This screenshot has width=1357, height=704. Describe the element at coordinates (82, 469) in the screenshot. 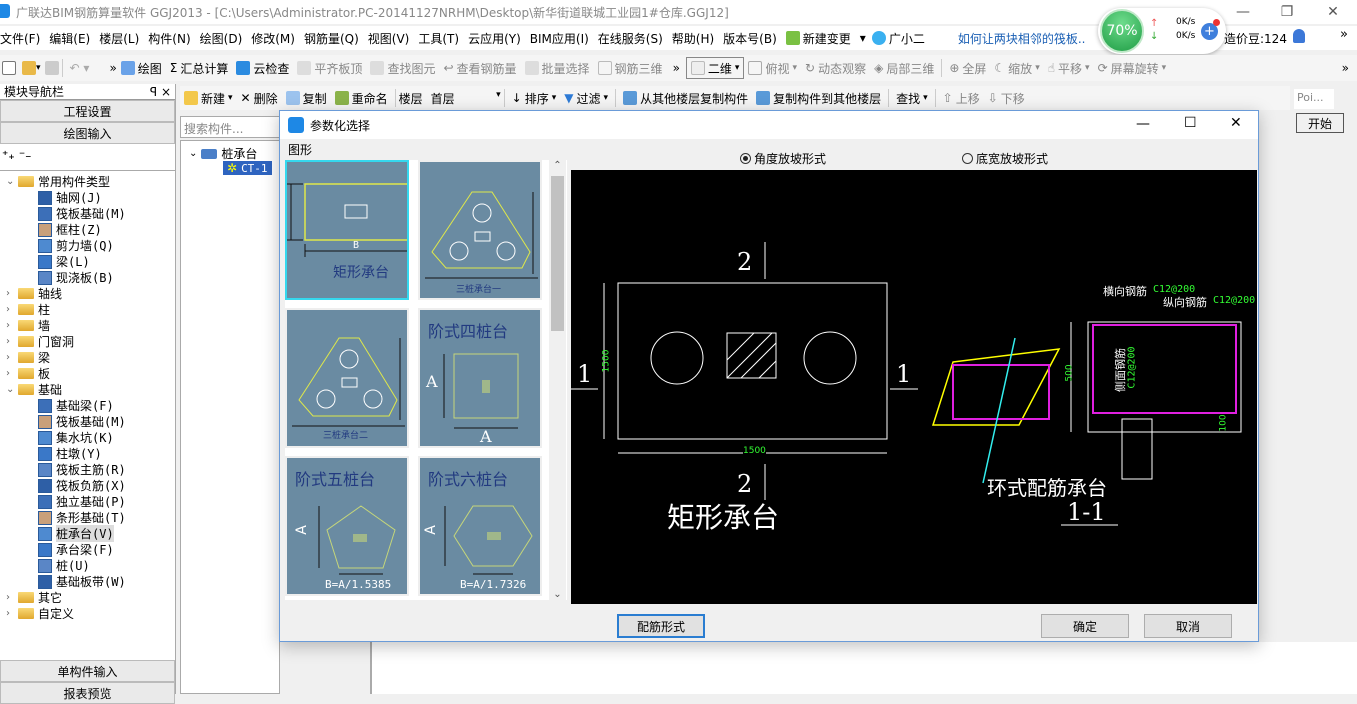

I see `tree-item: 筏板主筋(R)` at that location.